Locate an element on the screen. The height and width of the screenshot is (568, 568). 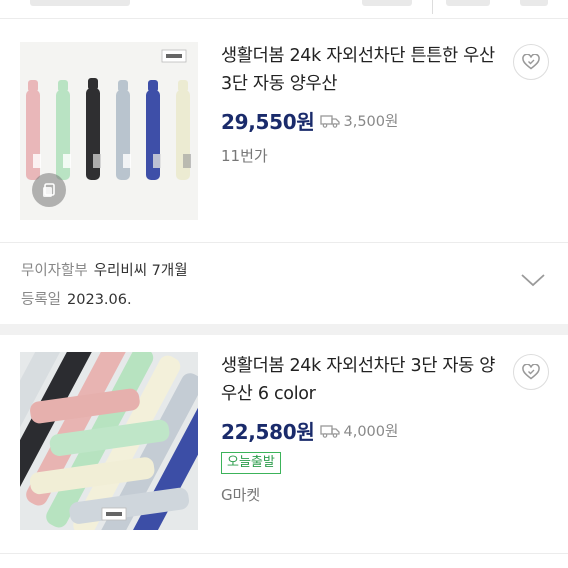
filter-option-partial is located at coordinates (387, 3).